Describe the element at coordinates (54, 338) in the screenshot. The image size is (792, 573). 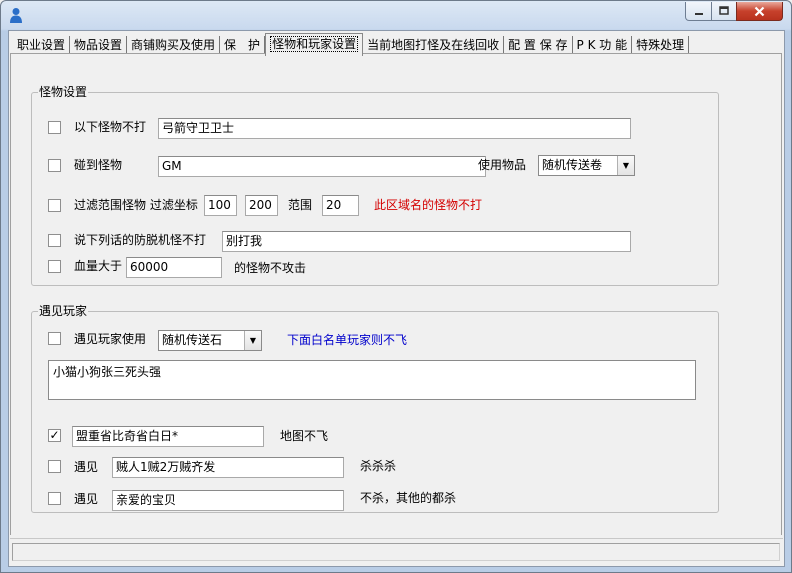
I see `meet-player-checkbox` at that location.